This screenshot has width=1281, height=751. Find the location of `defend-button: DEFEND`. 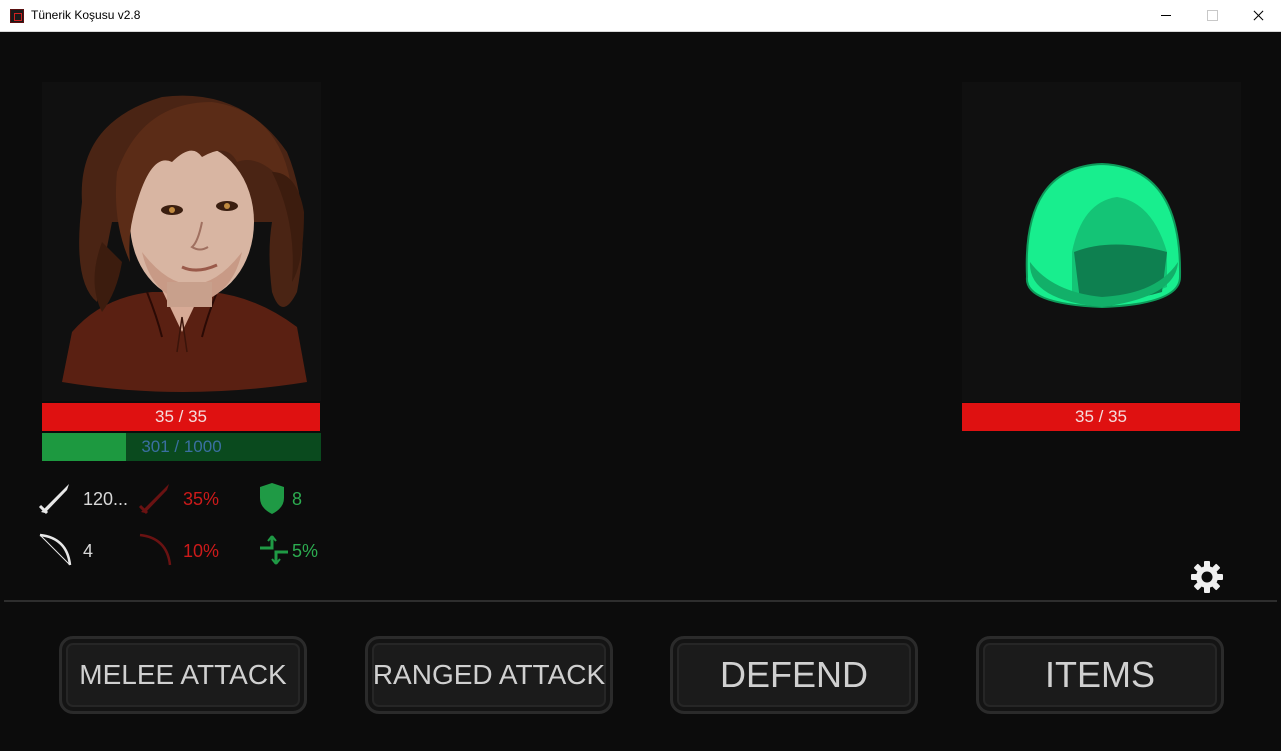

defend-button: DEFEND is located at coordinates (794, 675).